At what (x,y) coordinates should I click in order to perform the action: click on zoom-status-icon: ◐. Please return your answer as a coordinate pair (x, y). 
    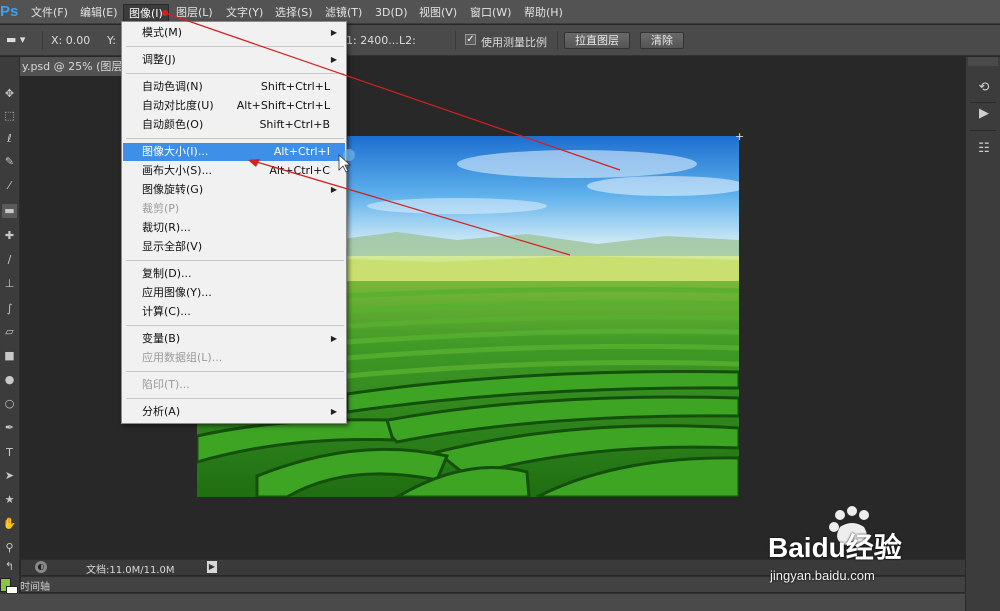
    Looking at the image, I should click on (41, 567).